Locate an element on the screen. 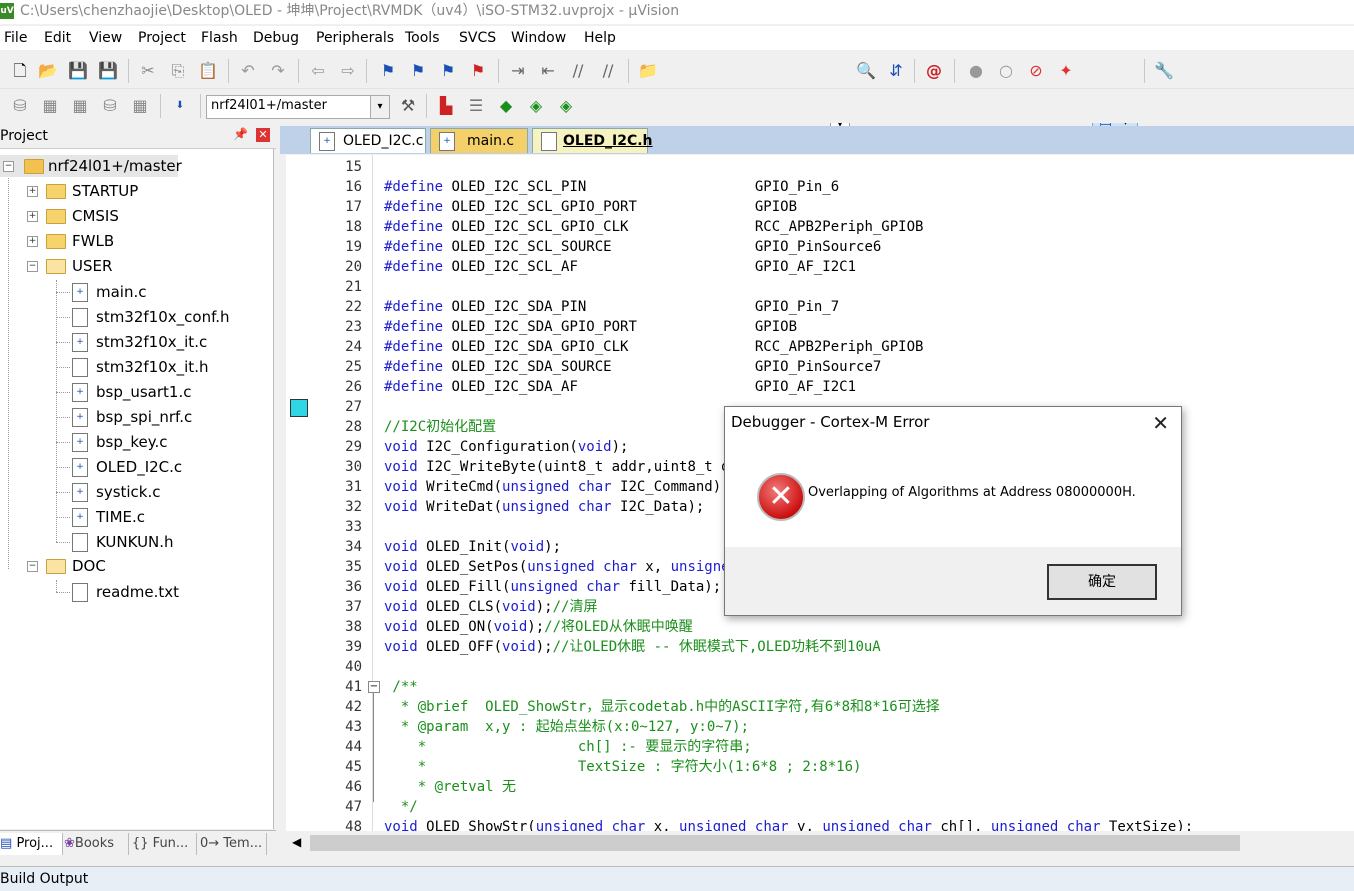 The image size is (1354, 891). menu-project: Project is located at coordinates (162, 38).